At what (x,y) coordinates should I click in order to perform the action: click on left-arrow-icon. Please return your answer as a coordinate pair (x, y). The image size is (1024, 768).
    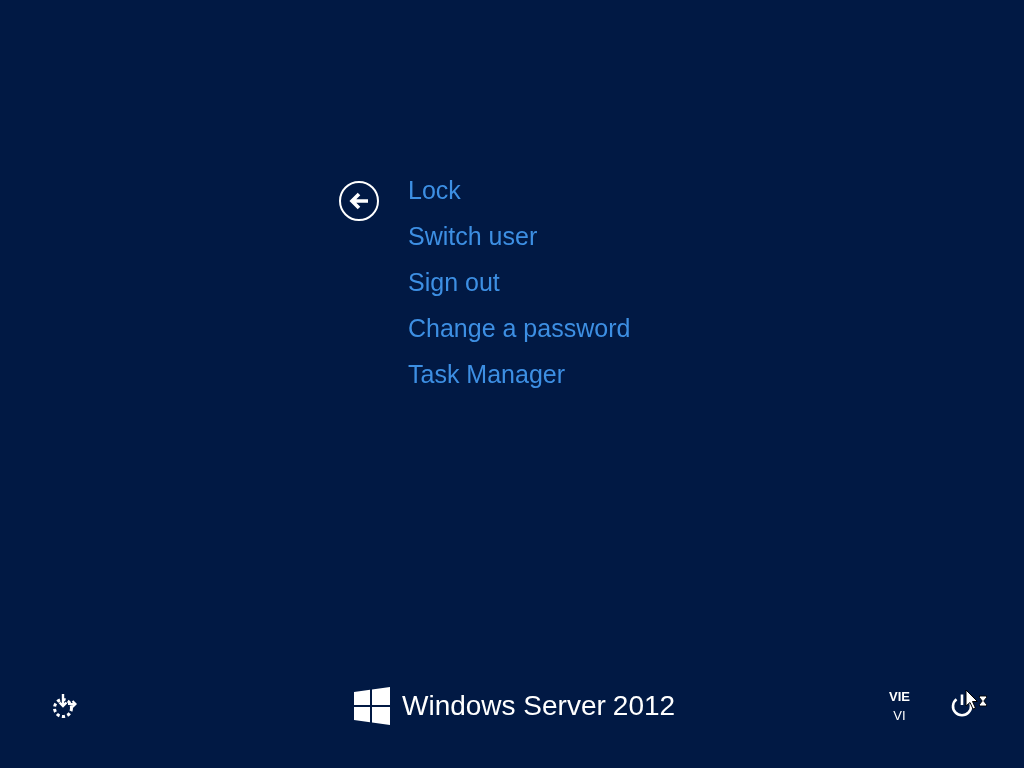
    Looking at the image, I should click on (358, 201).